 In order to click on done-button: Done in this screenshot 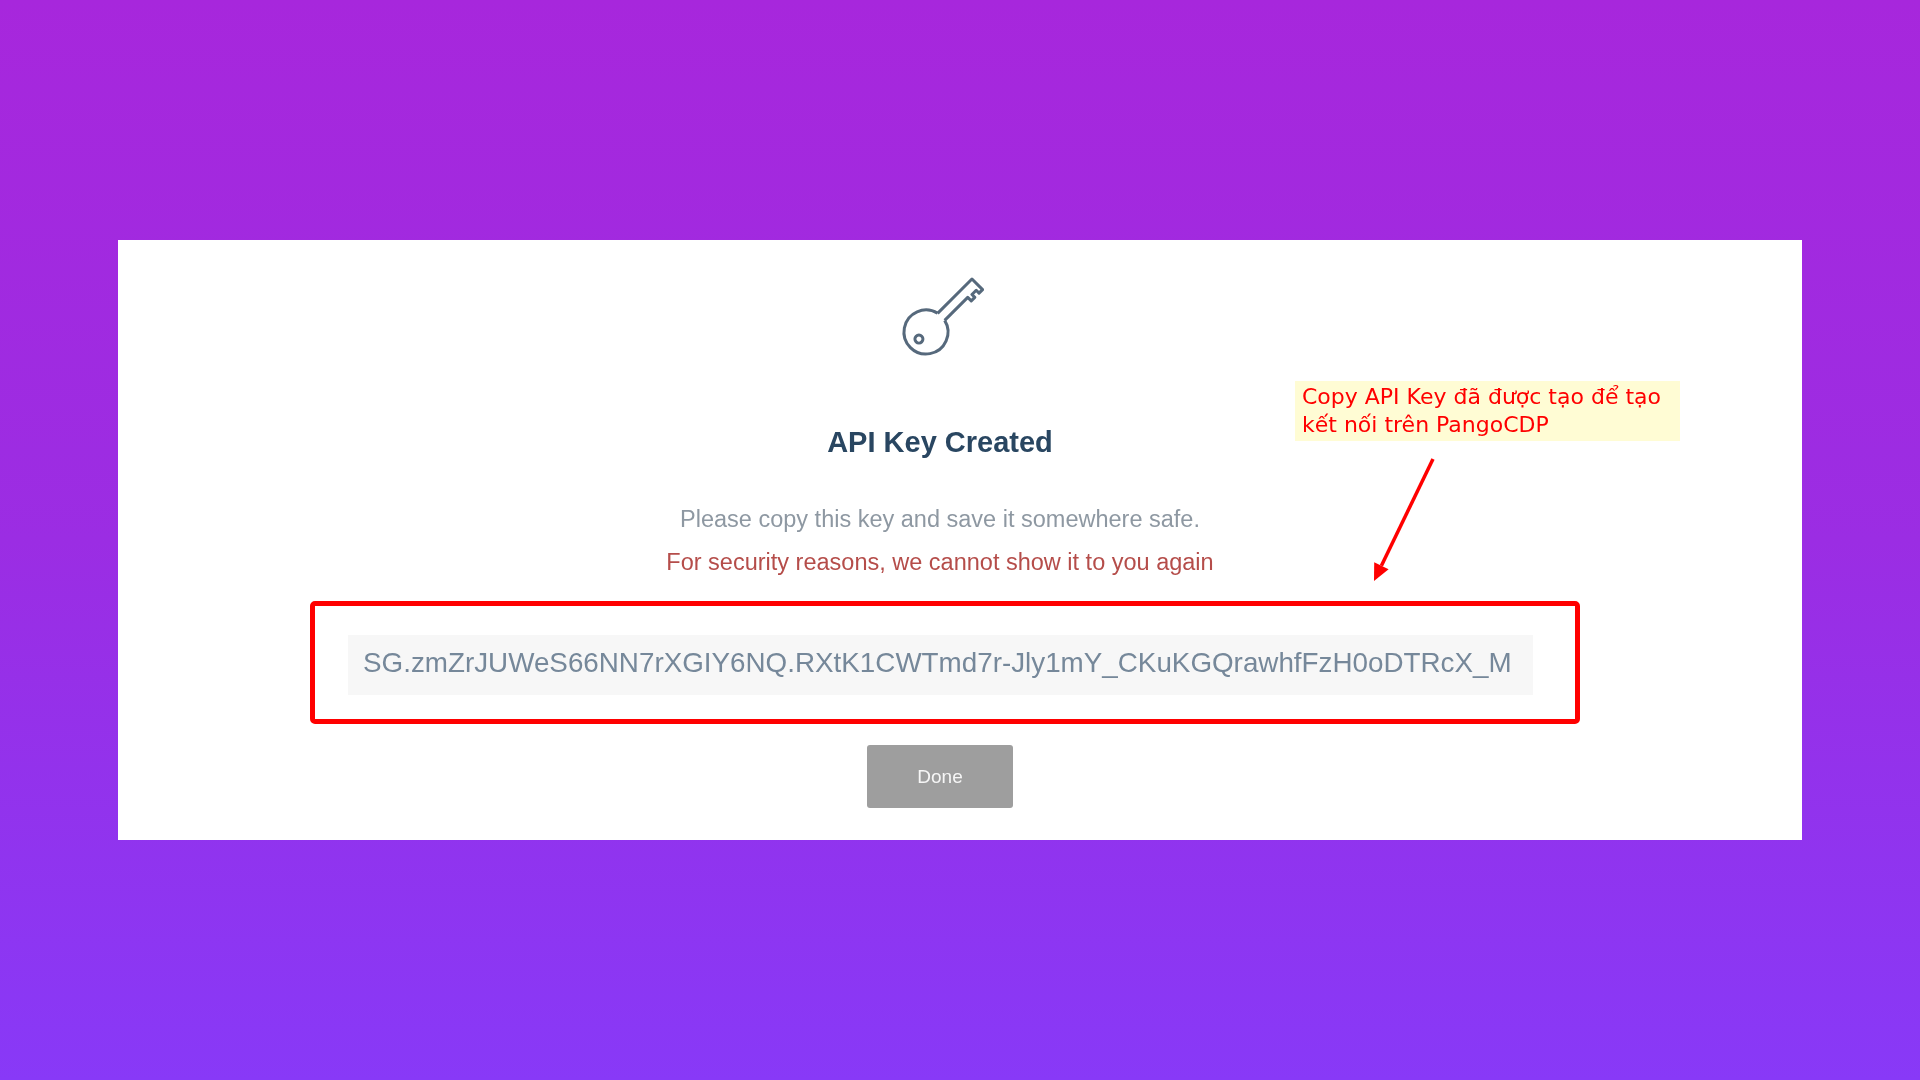, I will do `click(940, 776)`.